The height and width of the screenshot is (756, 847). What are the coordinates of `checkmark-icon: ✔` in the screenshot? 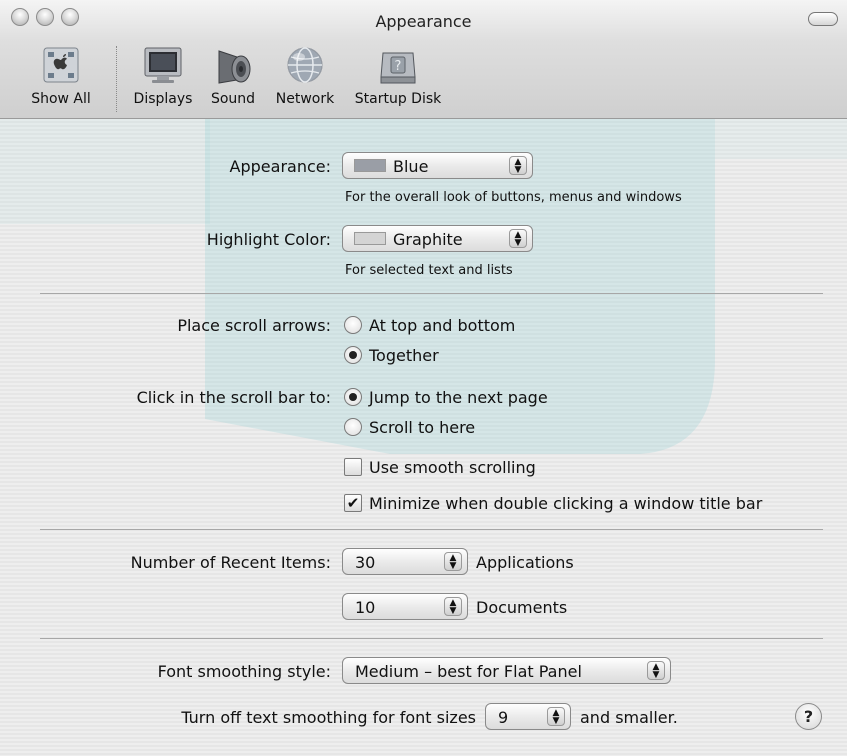 It's located at (353, 503).